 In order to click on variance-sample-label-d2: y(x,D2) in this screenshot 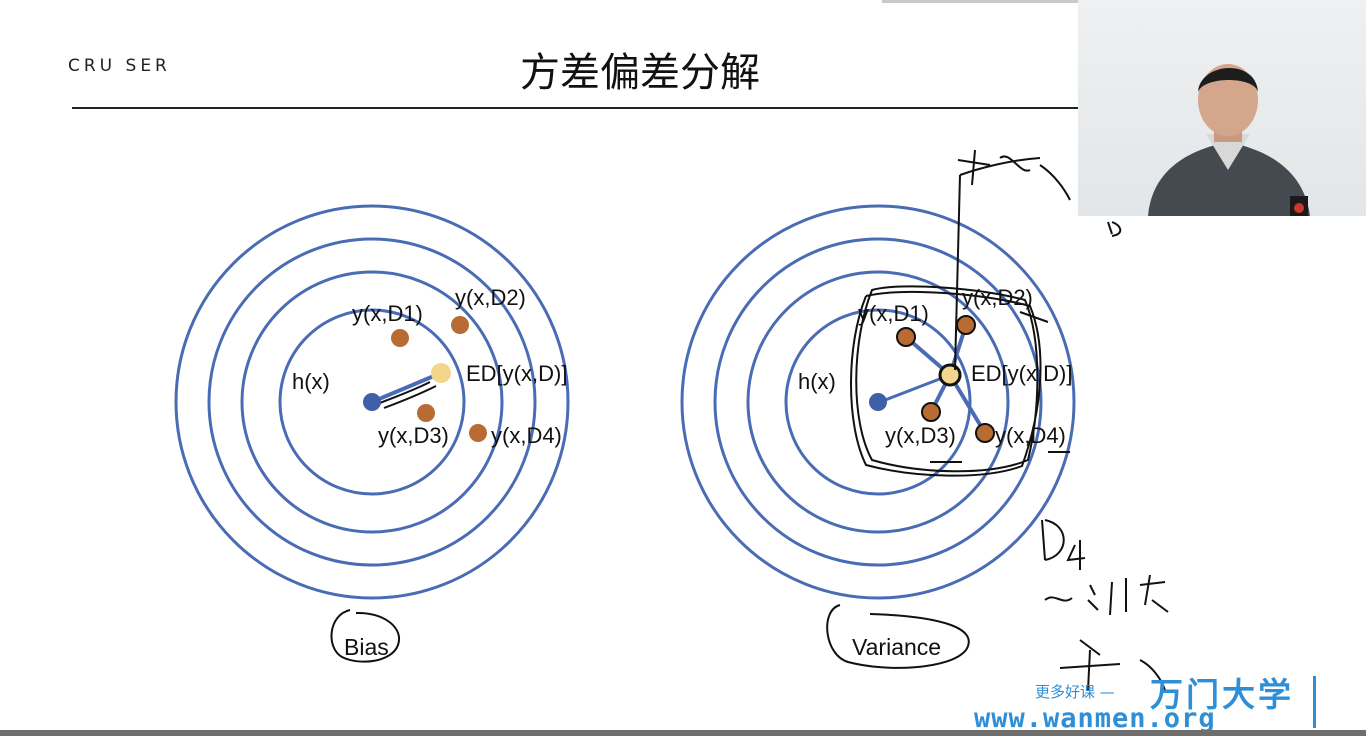, I will do `click(997, 297)`.